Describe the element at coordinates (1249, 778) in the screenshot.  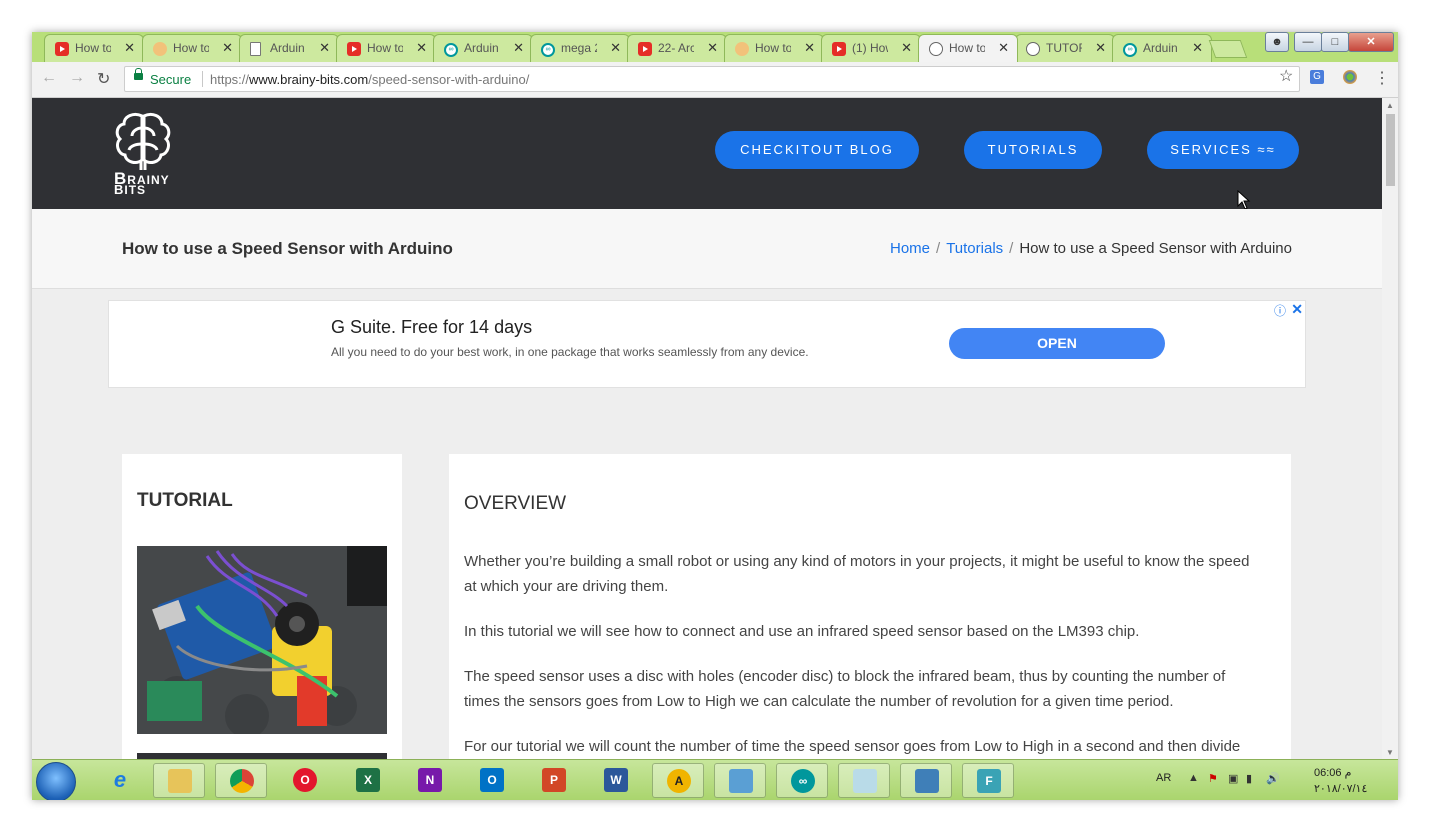
I see `network-signal-icon: ▮` at that location.